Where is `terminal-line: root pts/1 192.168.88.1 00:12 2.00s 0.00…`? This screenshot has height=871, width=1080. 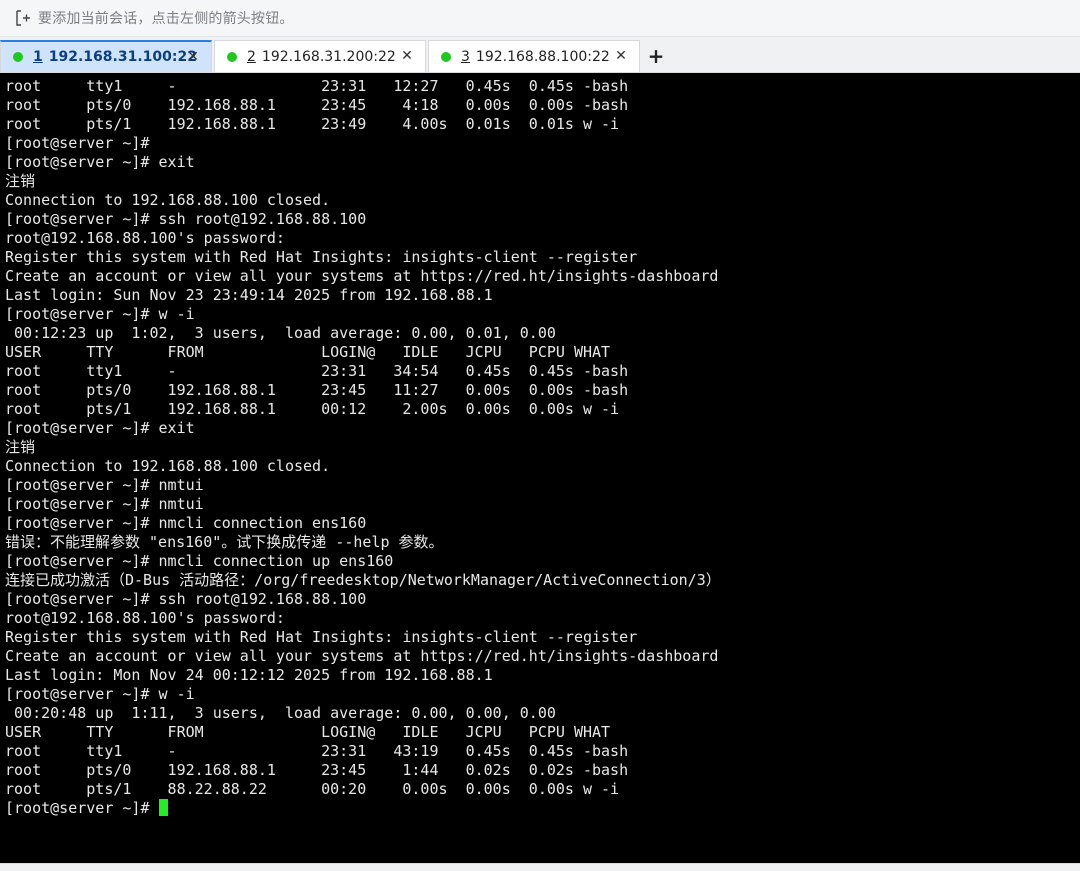 terminal-line: root pts/1 192.168.88.1 00:12 2.00s 0.00… is located at coordinates (312, 409).